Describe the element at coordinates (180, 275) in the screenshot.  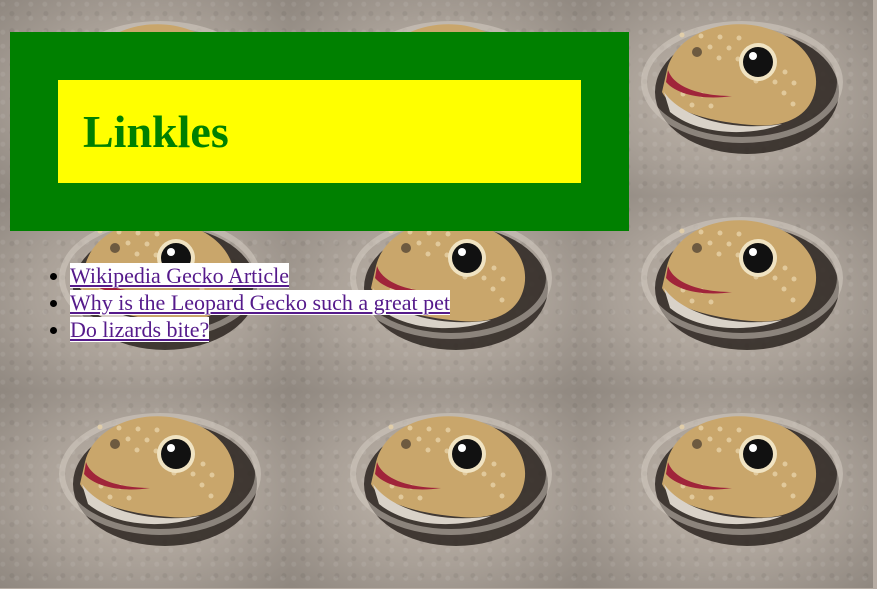
I see `link-wikipedia-gecko-article: Wikipedia Gecko Article` at that location.